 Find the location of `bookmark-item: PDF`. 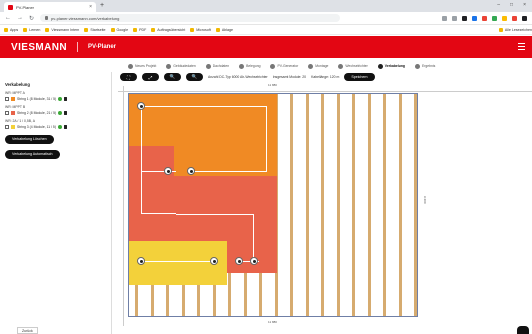

bookmark-item: PDF is located at coordinates (140, 29).